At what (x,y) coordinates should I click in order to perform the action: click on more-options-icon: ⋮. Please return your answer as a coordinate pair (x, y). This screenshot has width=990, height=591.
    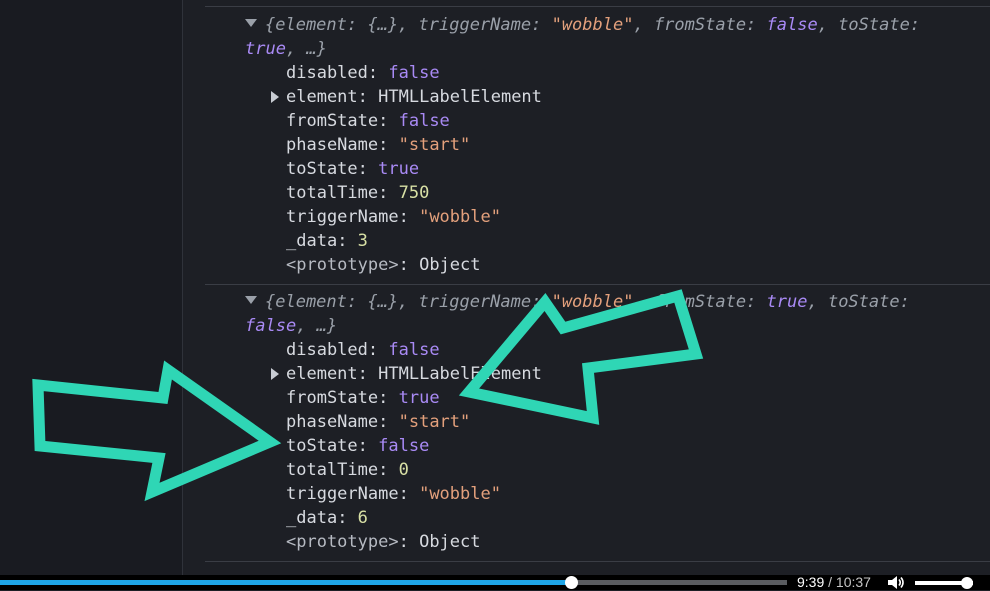
    Looking at the image, I should click on (987, 582).